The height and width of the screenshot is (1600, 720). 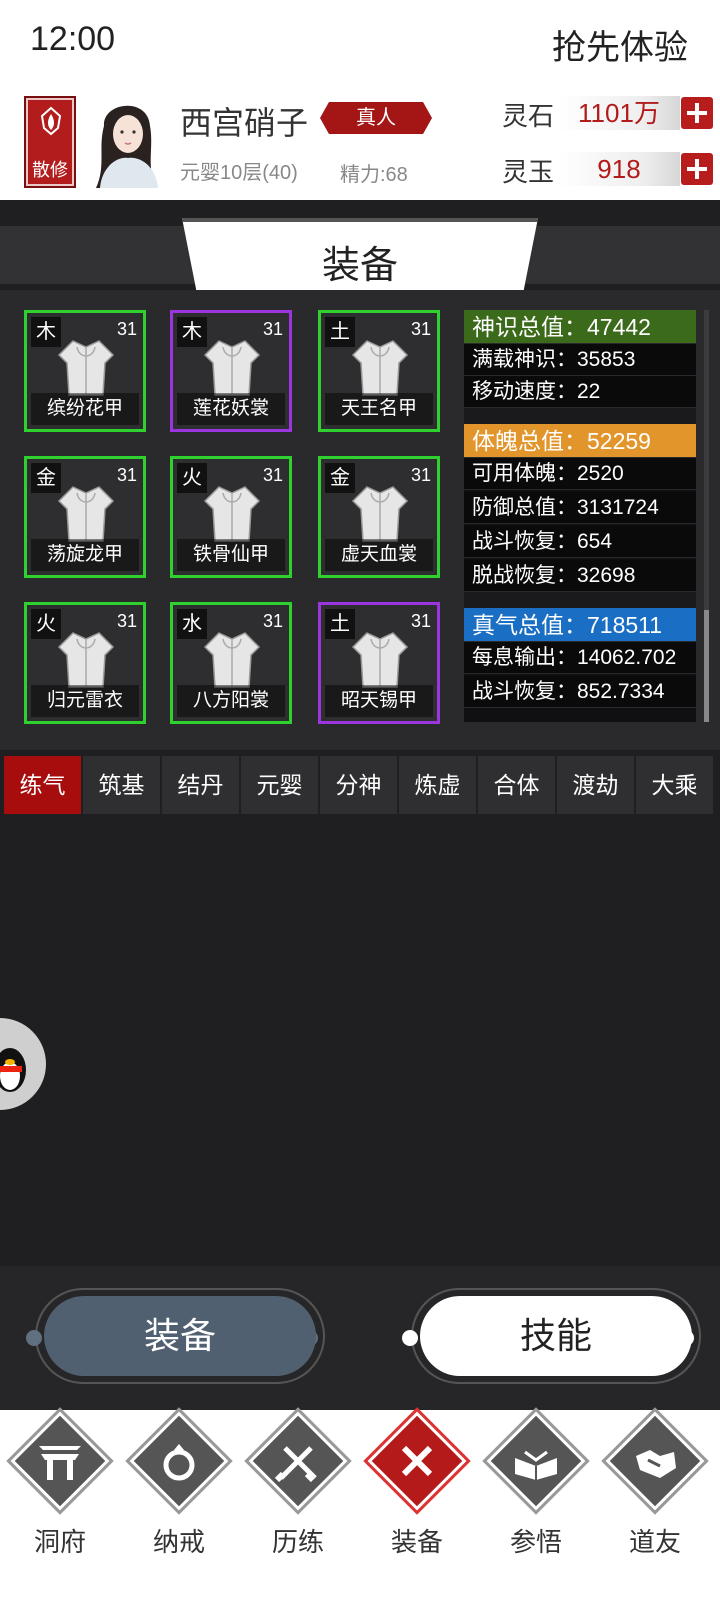 I want to click on equipment-slot: 土 31 昭天锡甲, so click(x=379, y=663).